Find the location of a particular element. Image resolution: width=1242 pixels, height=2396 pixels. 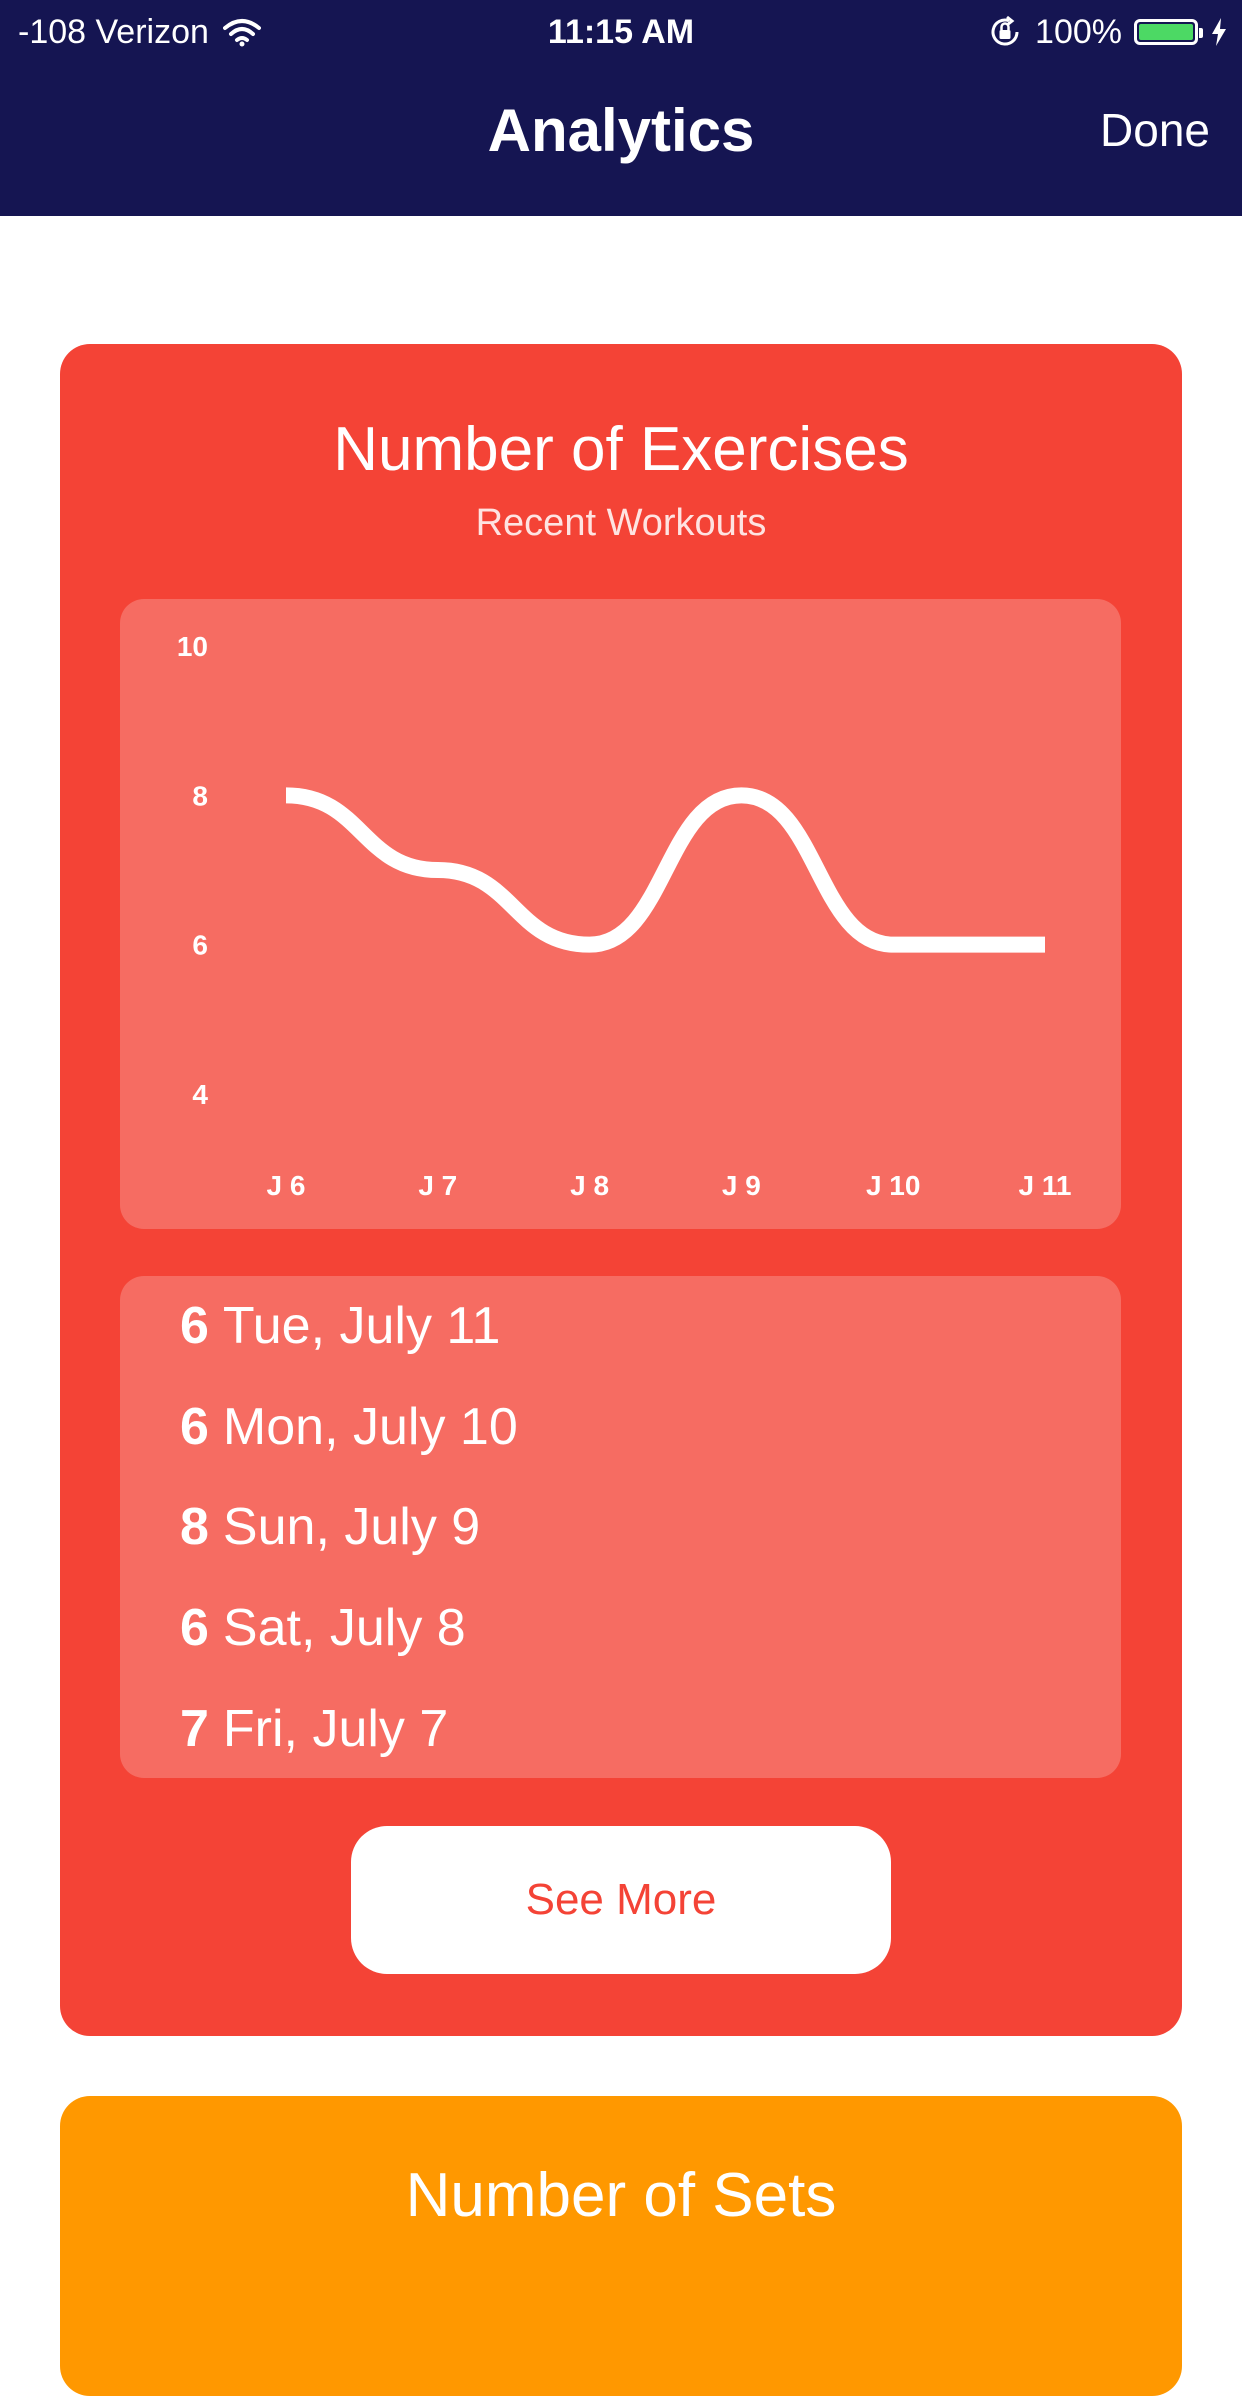

x-tick-label: J 9 is located at coordinates (741, 1185).